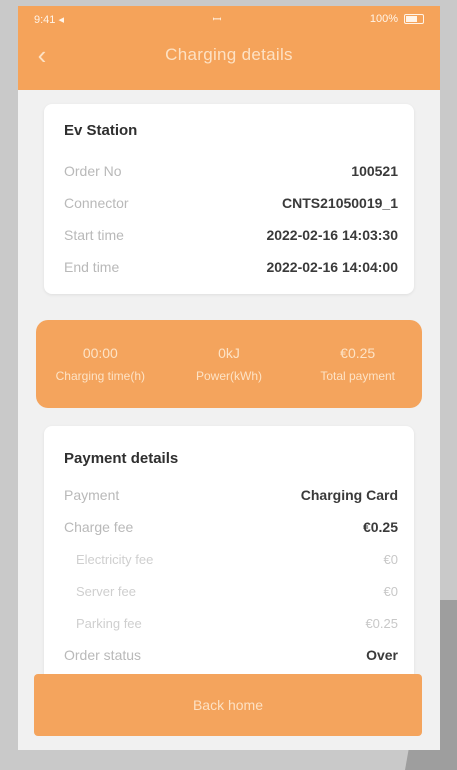 This screenshot has height=770, width=457. I want to click on status-carrier: ꟷ, so click(217, 19).